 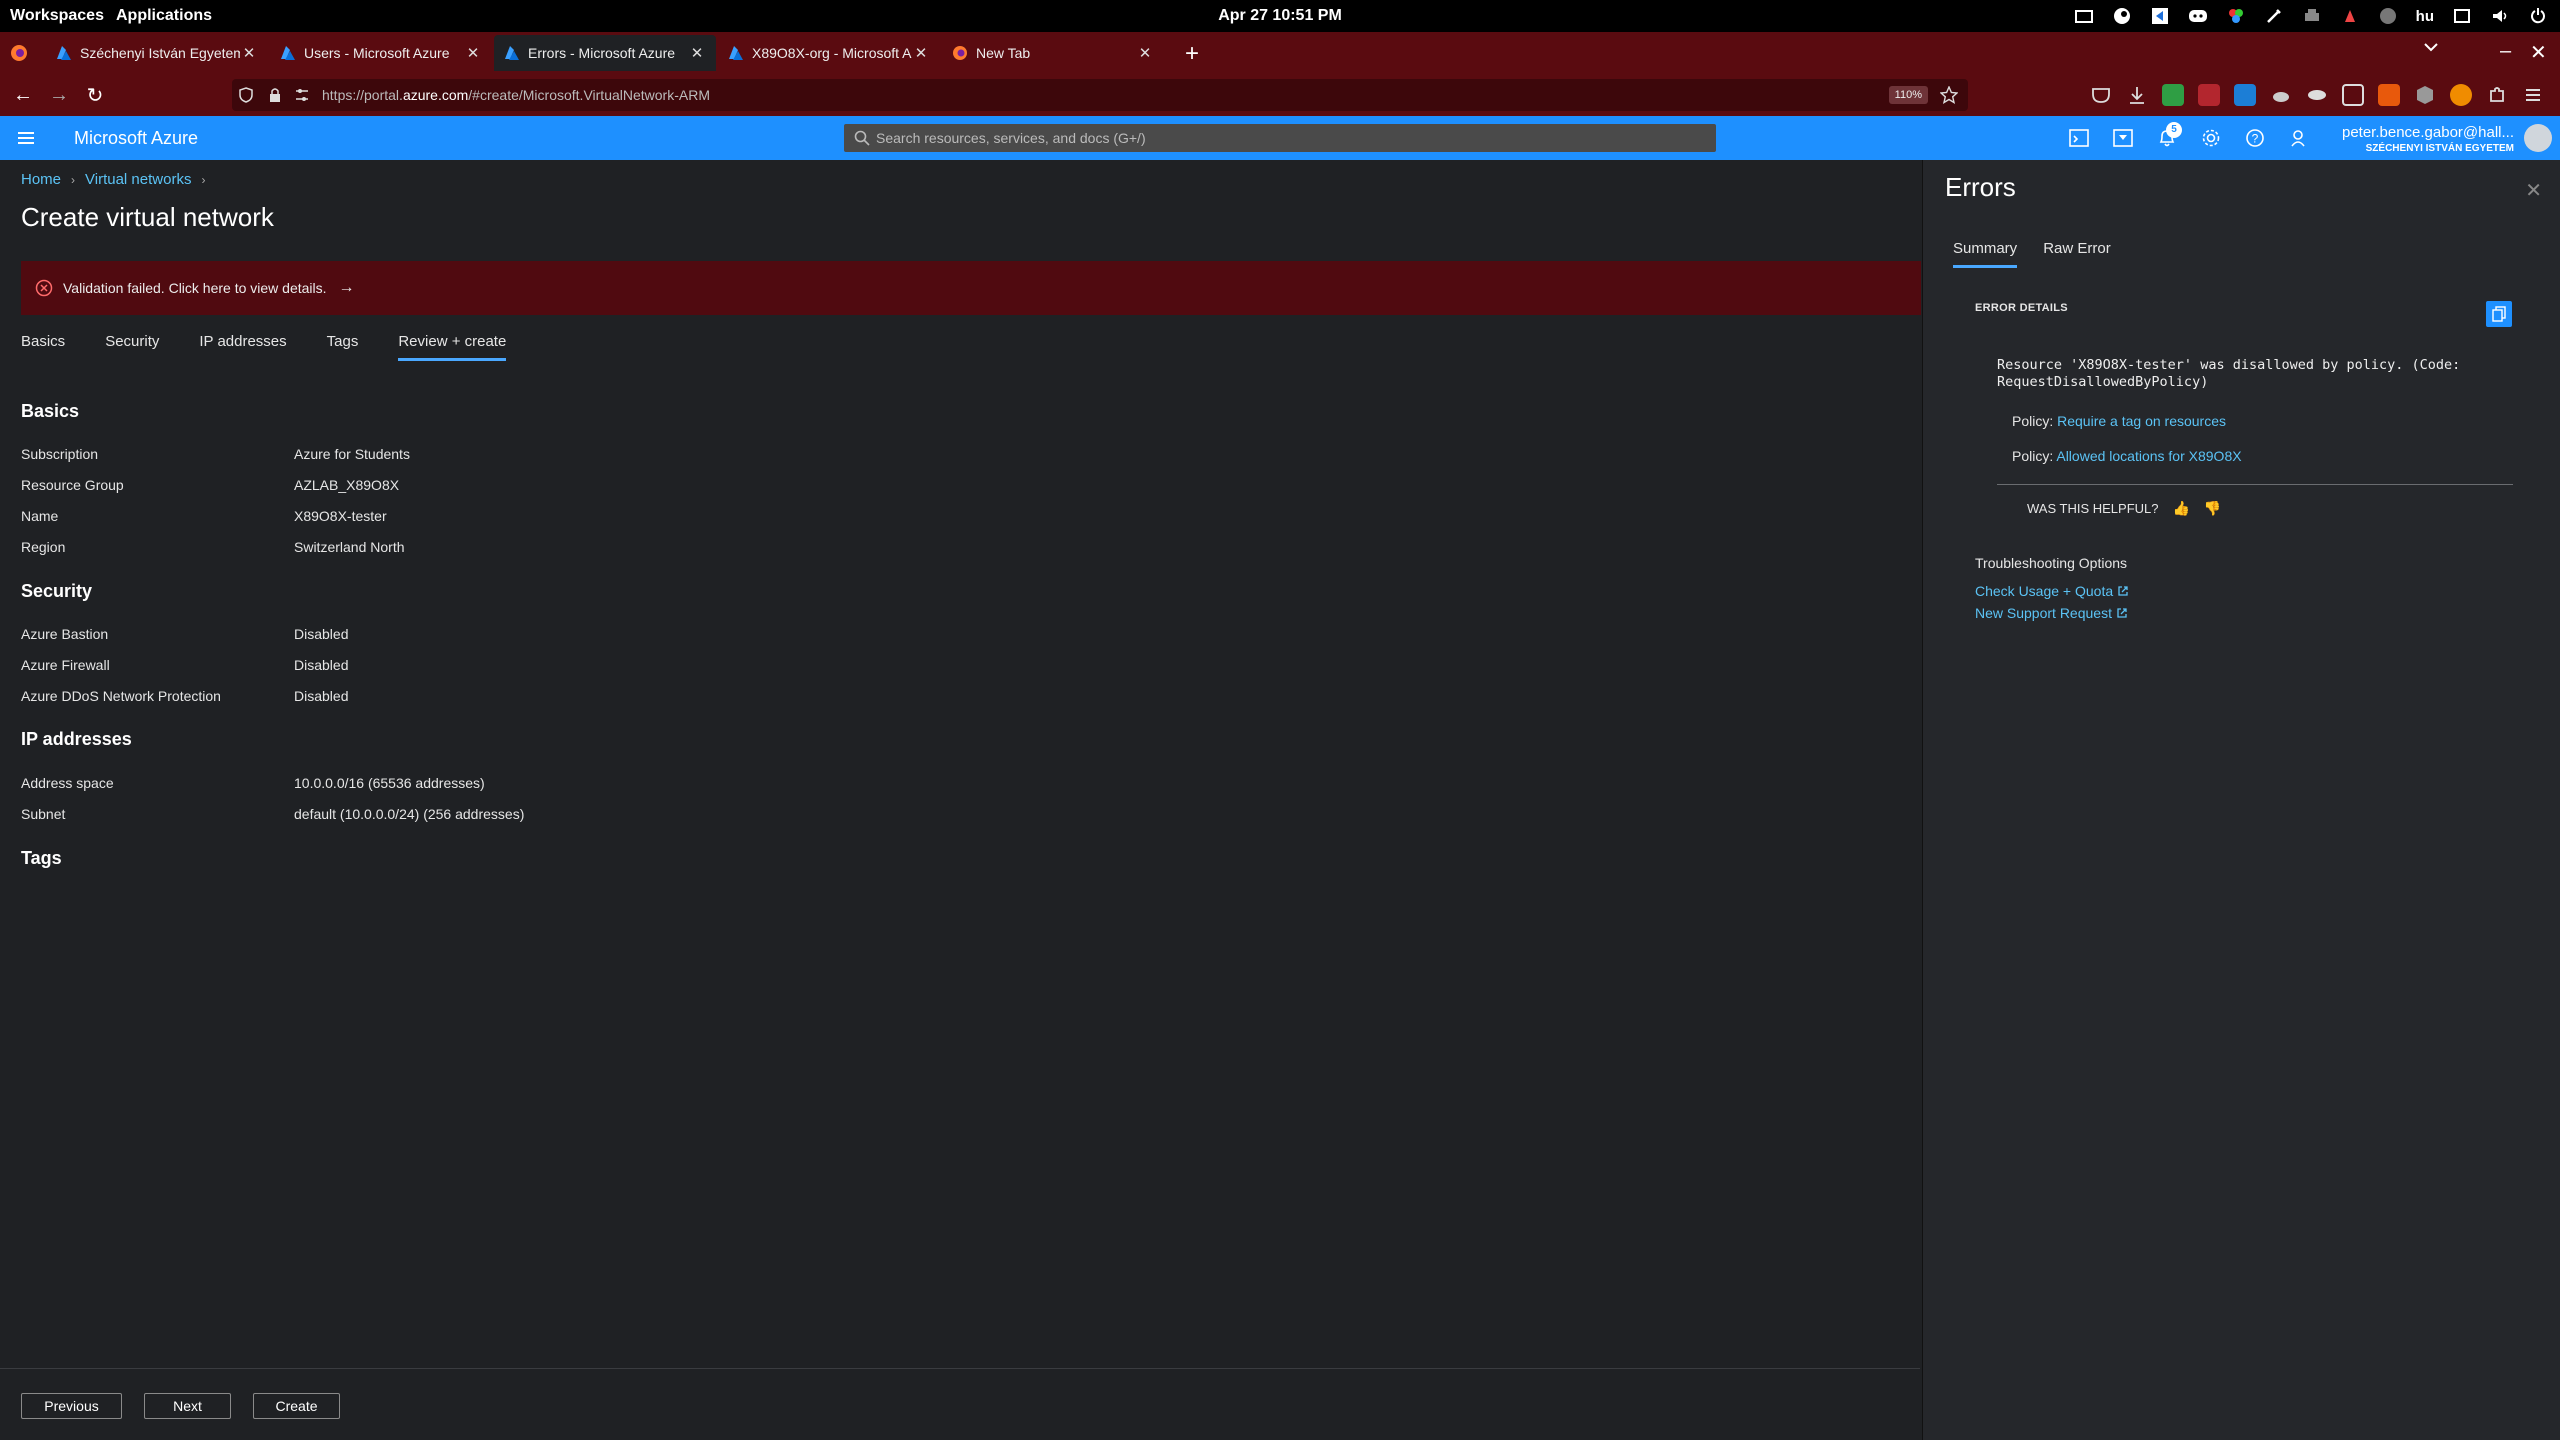 What do you see at coordinates (2084, 16) in the screenshot?
I see `screenshot-icon` at bounding box center [2084, 16].